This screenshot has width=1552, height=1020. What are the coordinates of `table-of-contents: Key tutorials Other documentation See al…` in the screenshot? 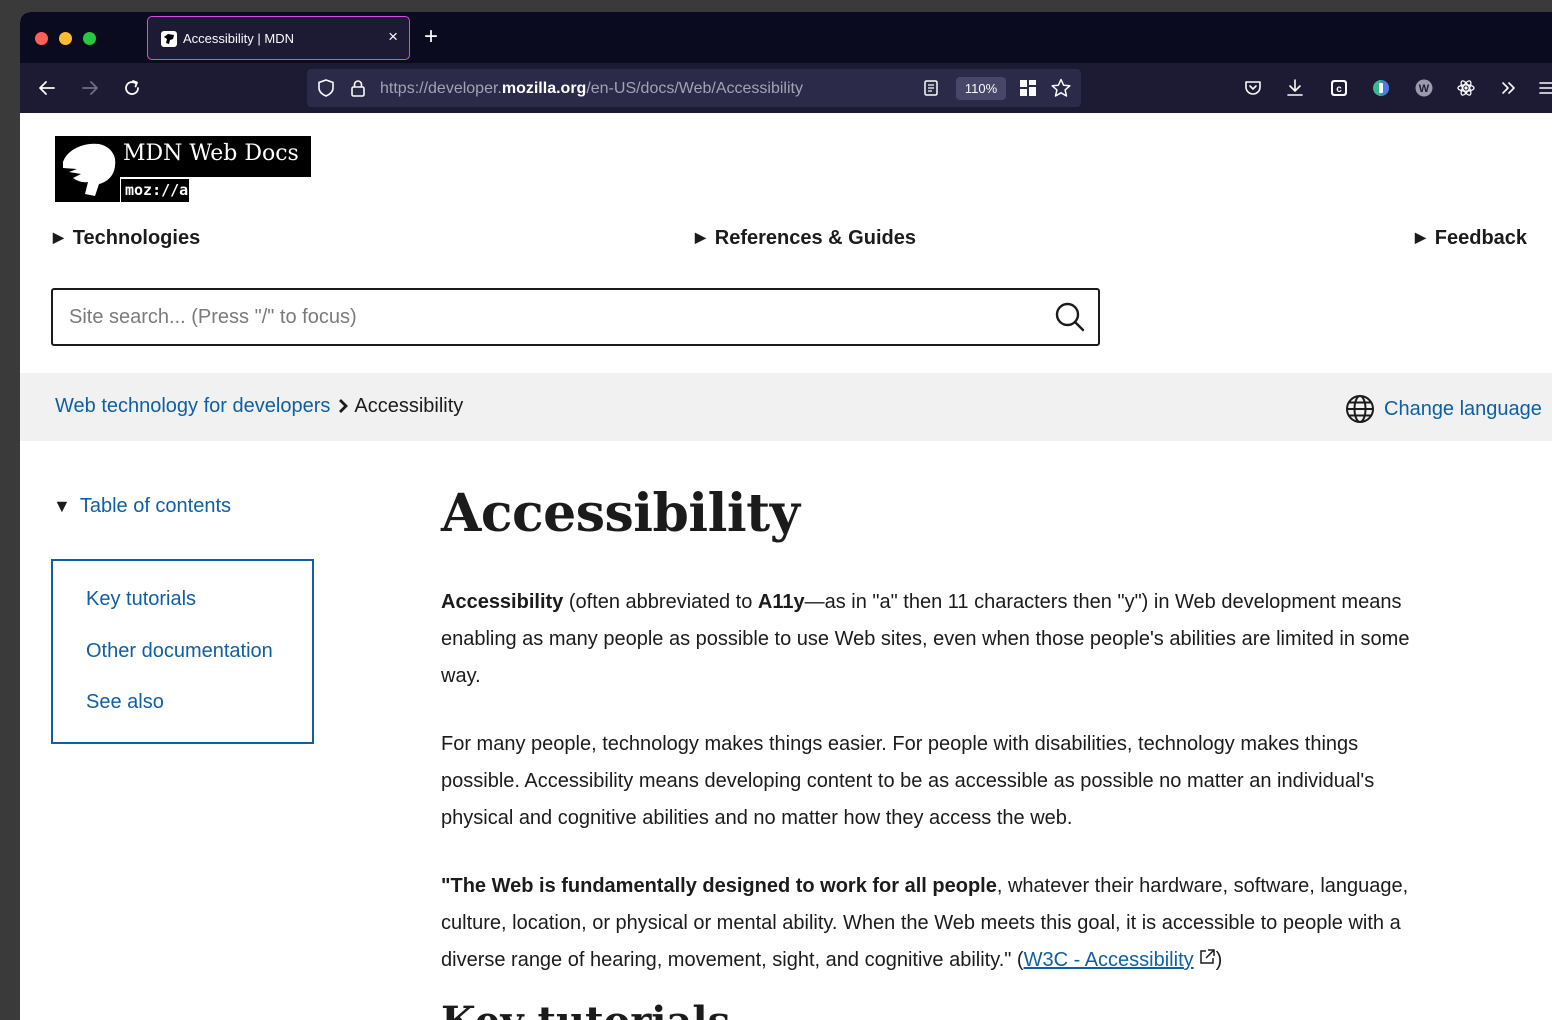 It's located at (182, 651).